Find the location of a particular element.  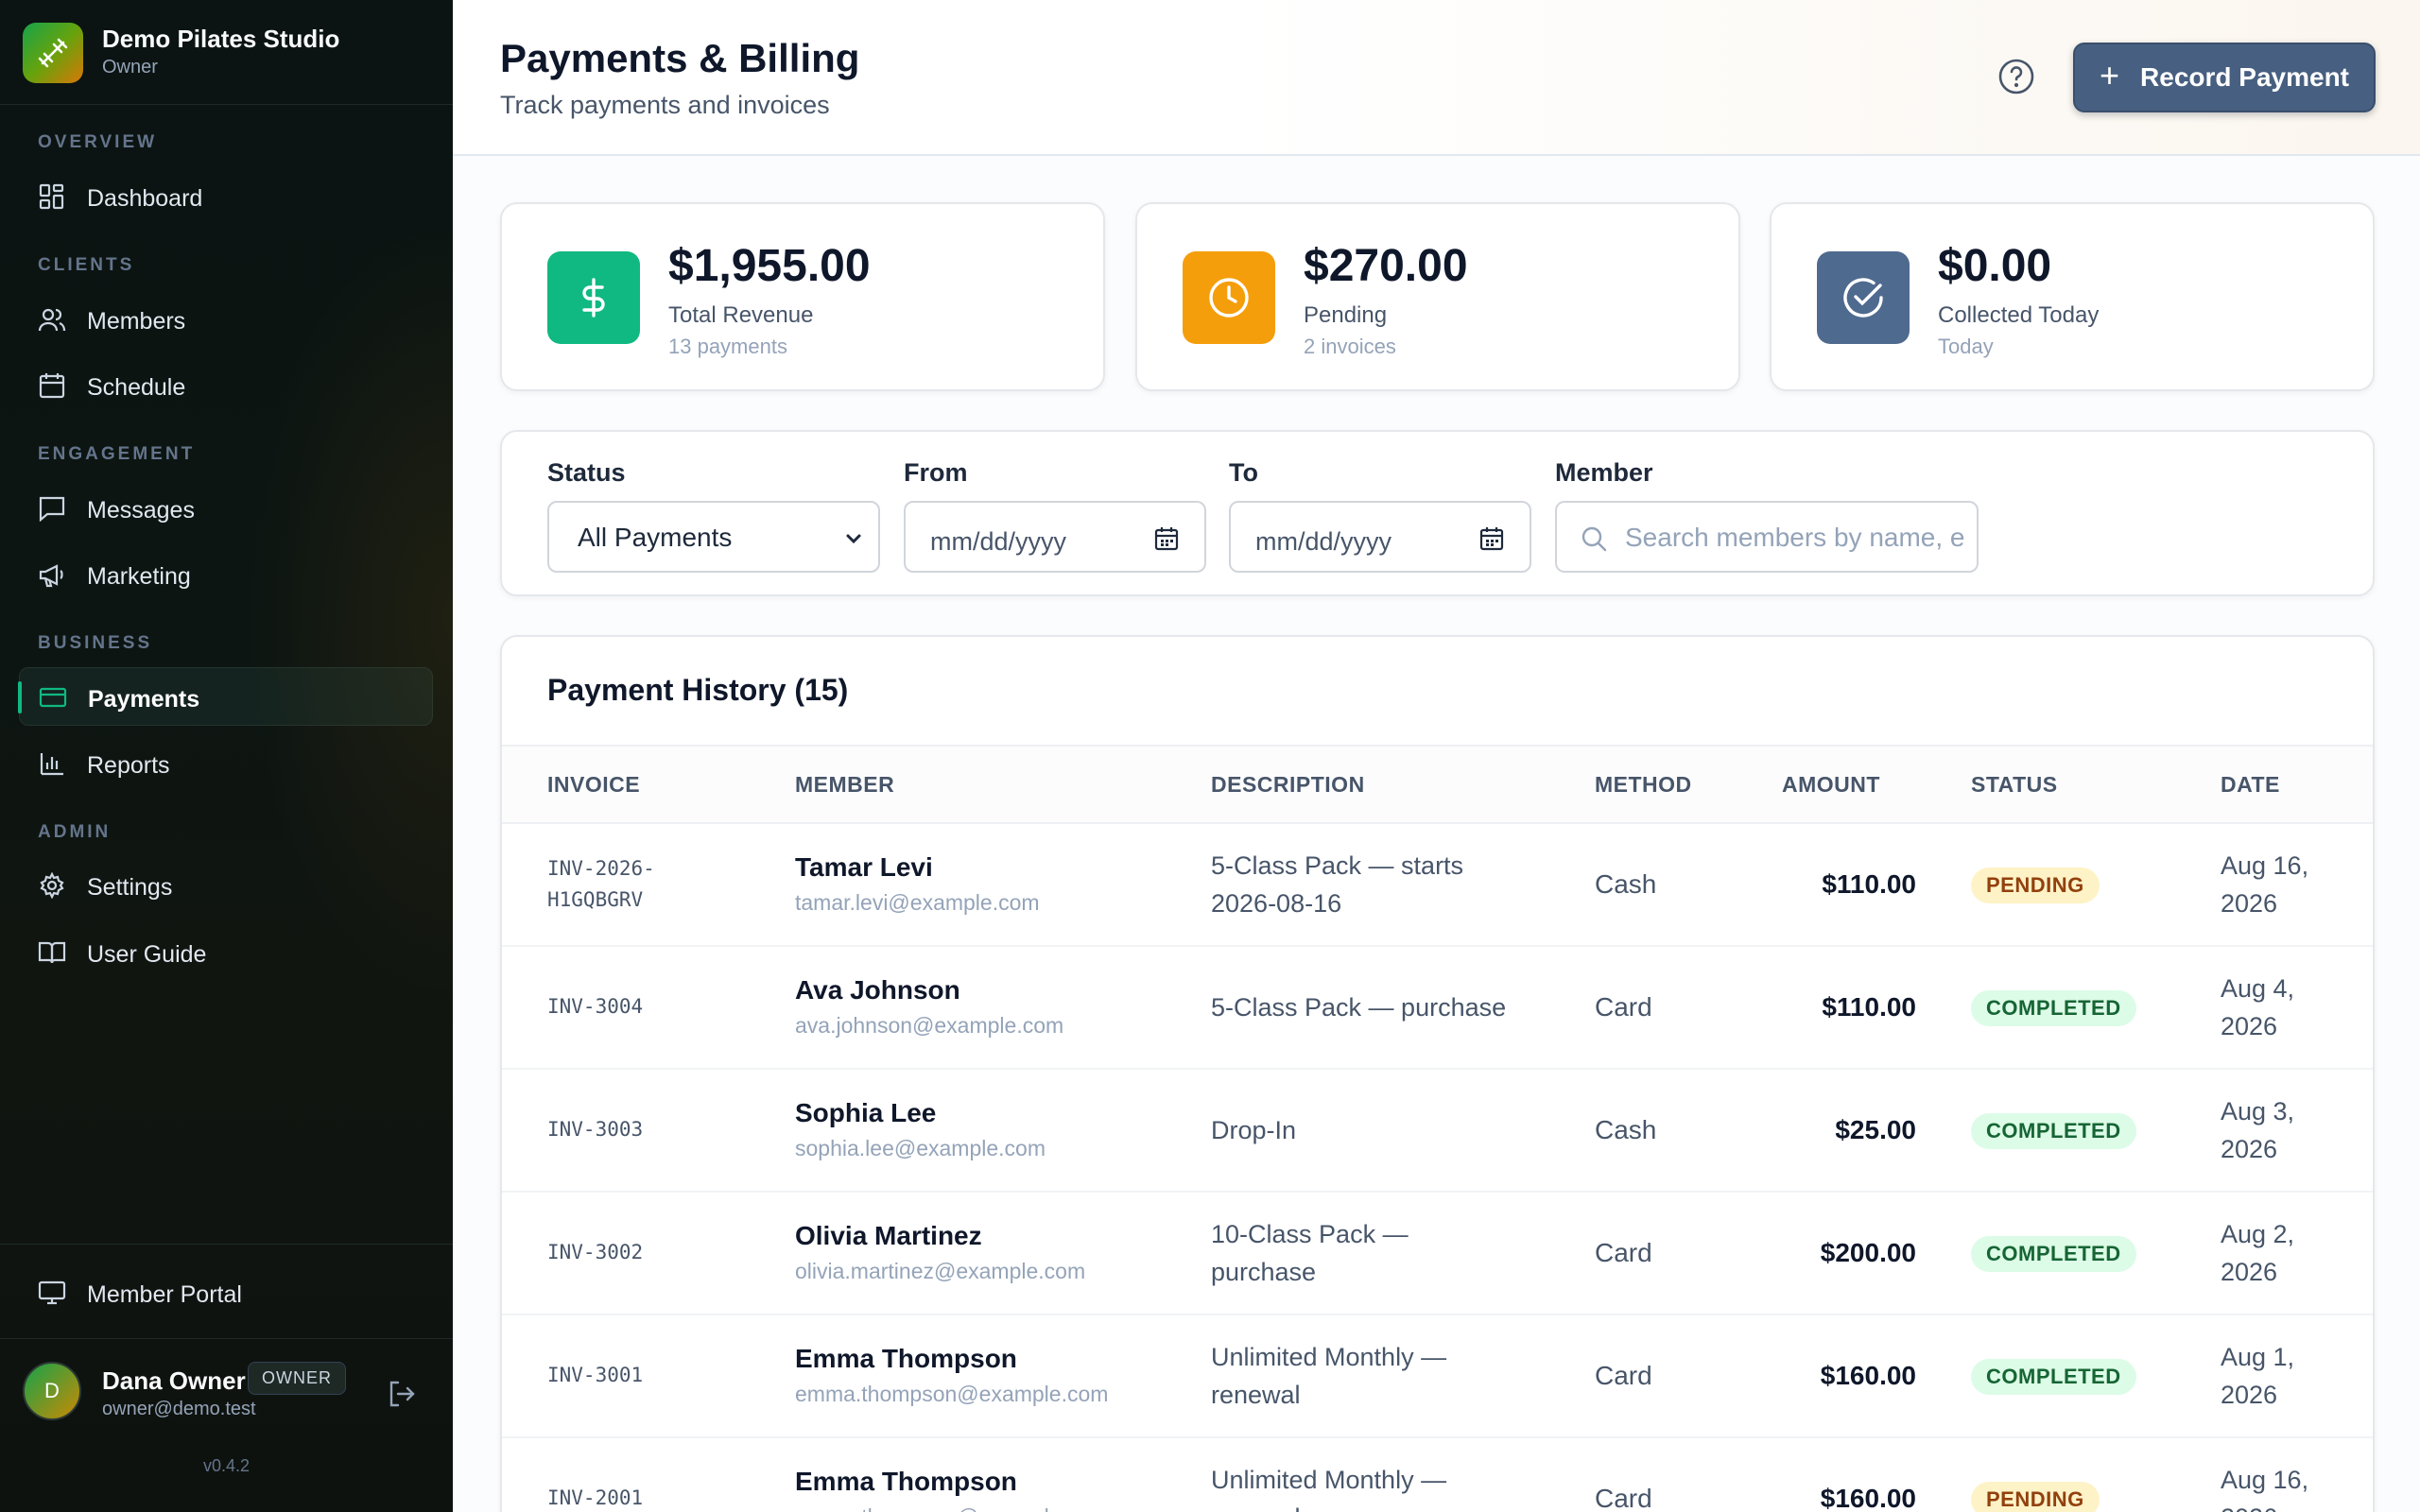

invoice-number-line: INV-2026- is located at coordinates (601, 868).